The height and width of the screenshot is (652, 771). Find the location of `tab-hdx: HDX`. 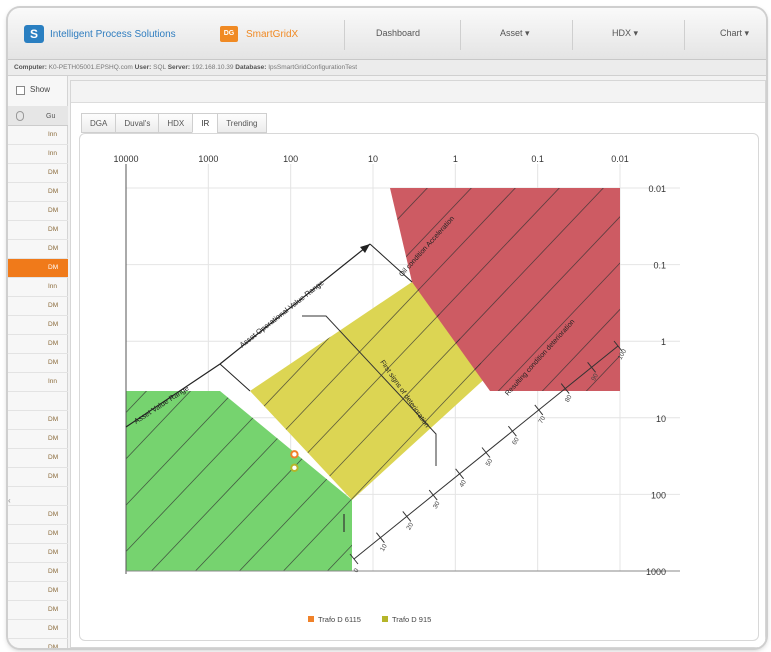

tab-hdx: HDX is located at coordinates (175, 123).